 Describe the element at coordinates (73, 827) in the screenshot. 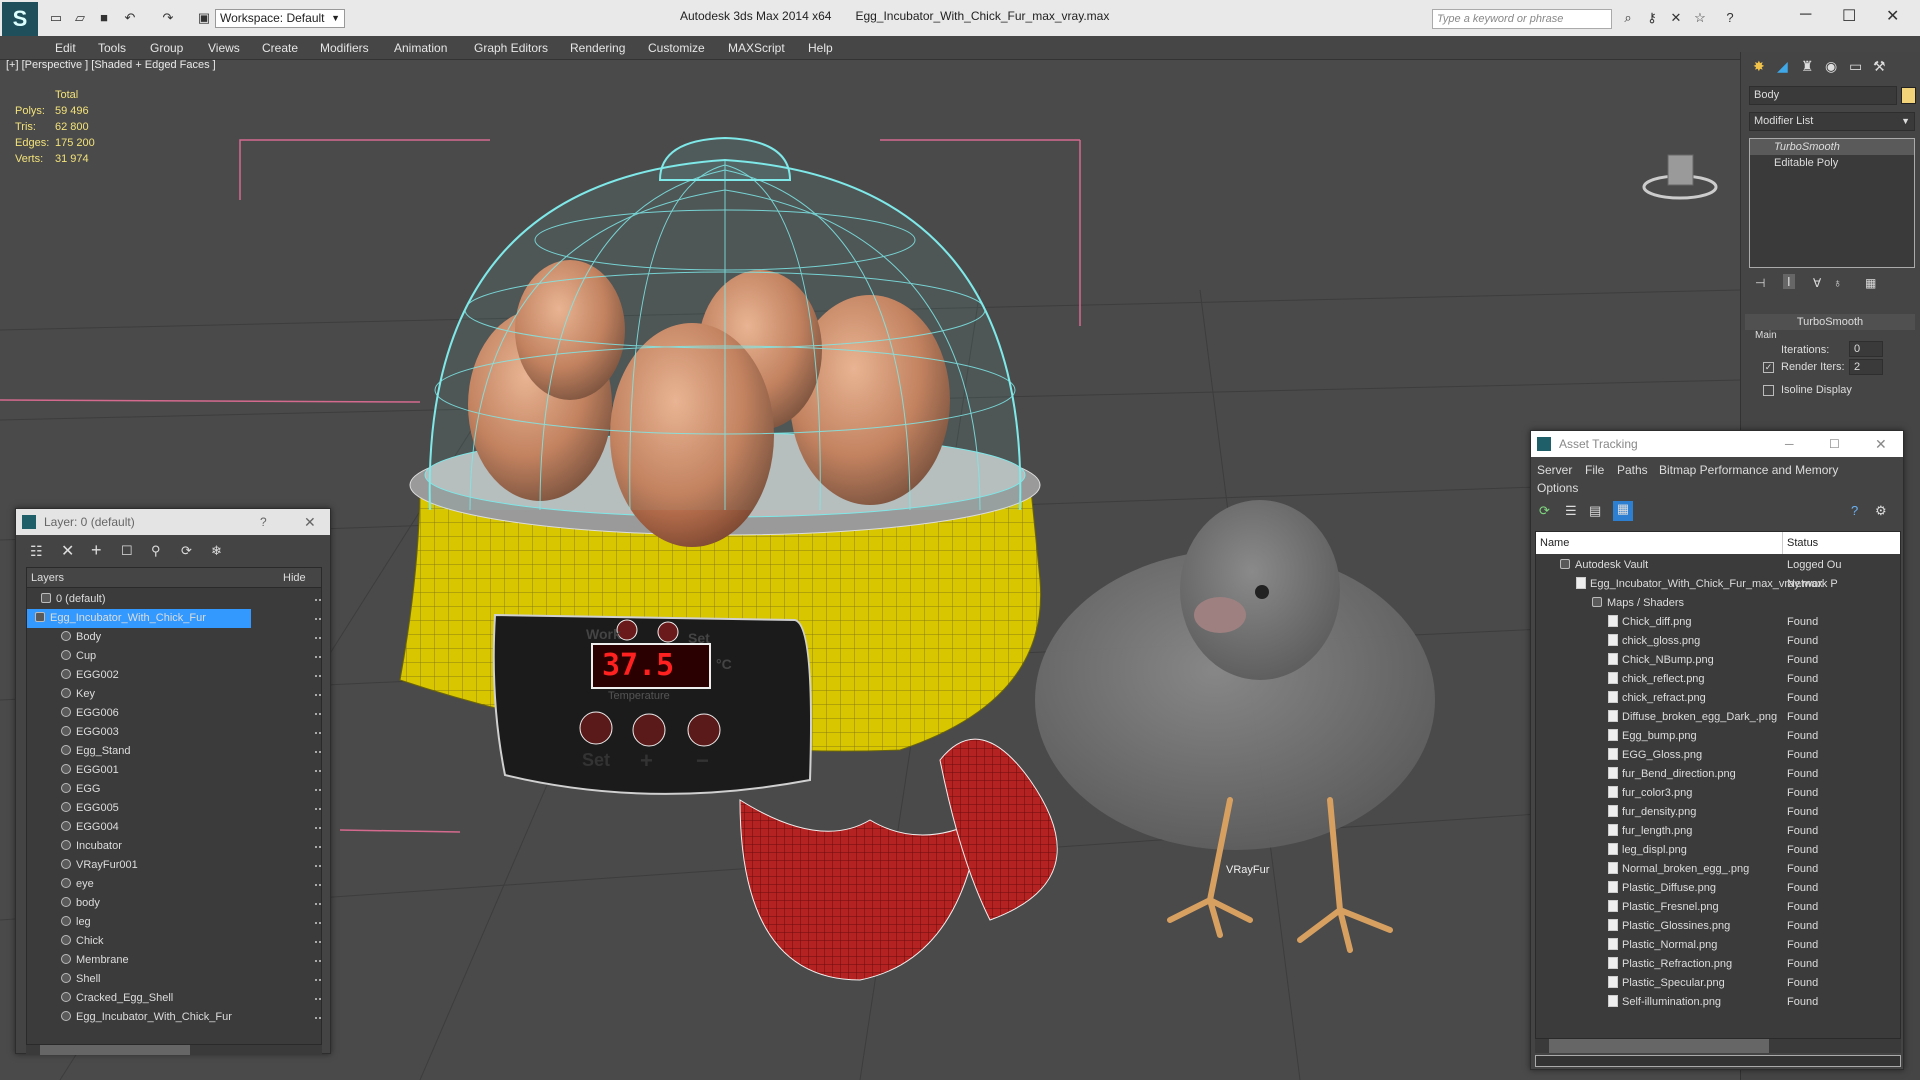

I see `layer-object-row: EGG004` at that location.